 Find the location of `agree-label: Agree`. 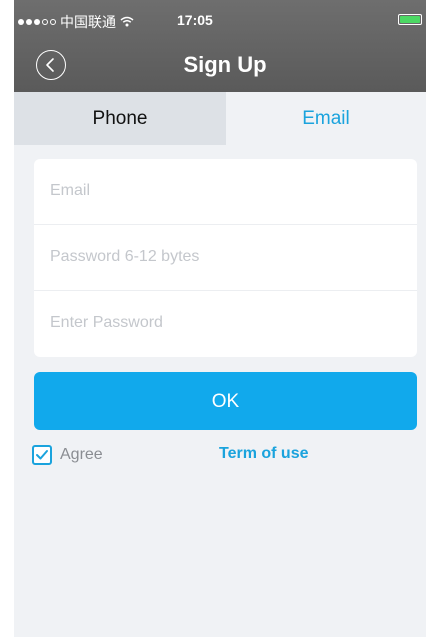

agree-label: Agree is located at coordinates (81, 454).